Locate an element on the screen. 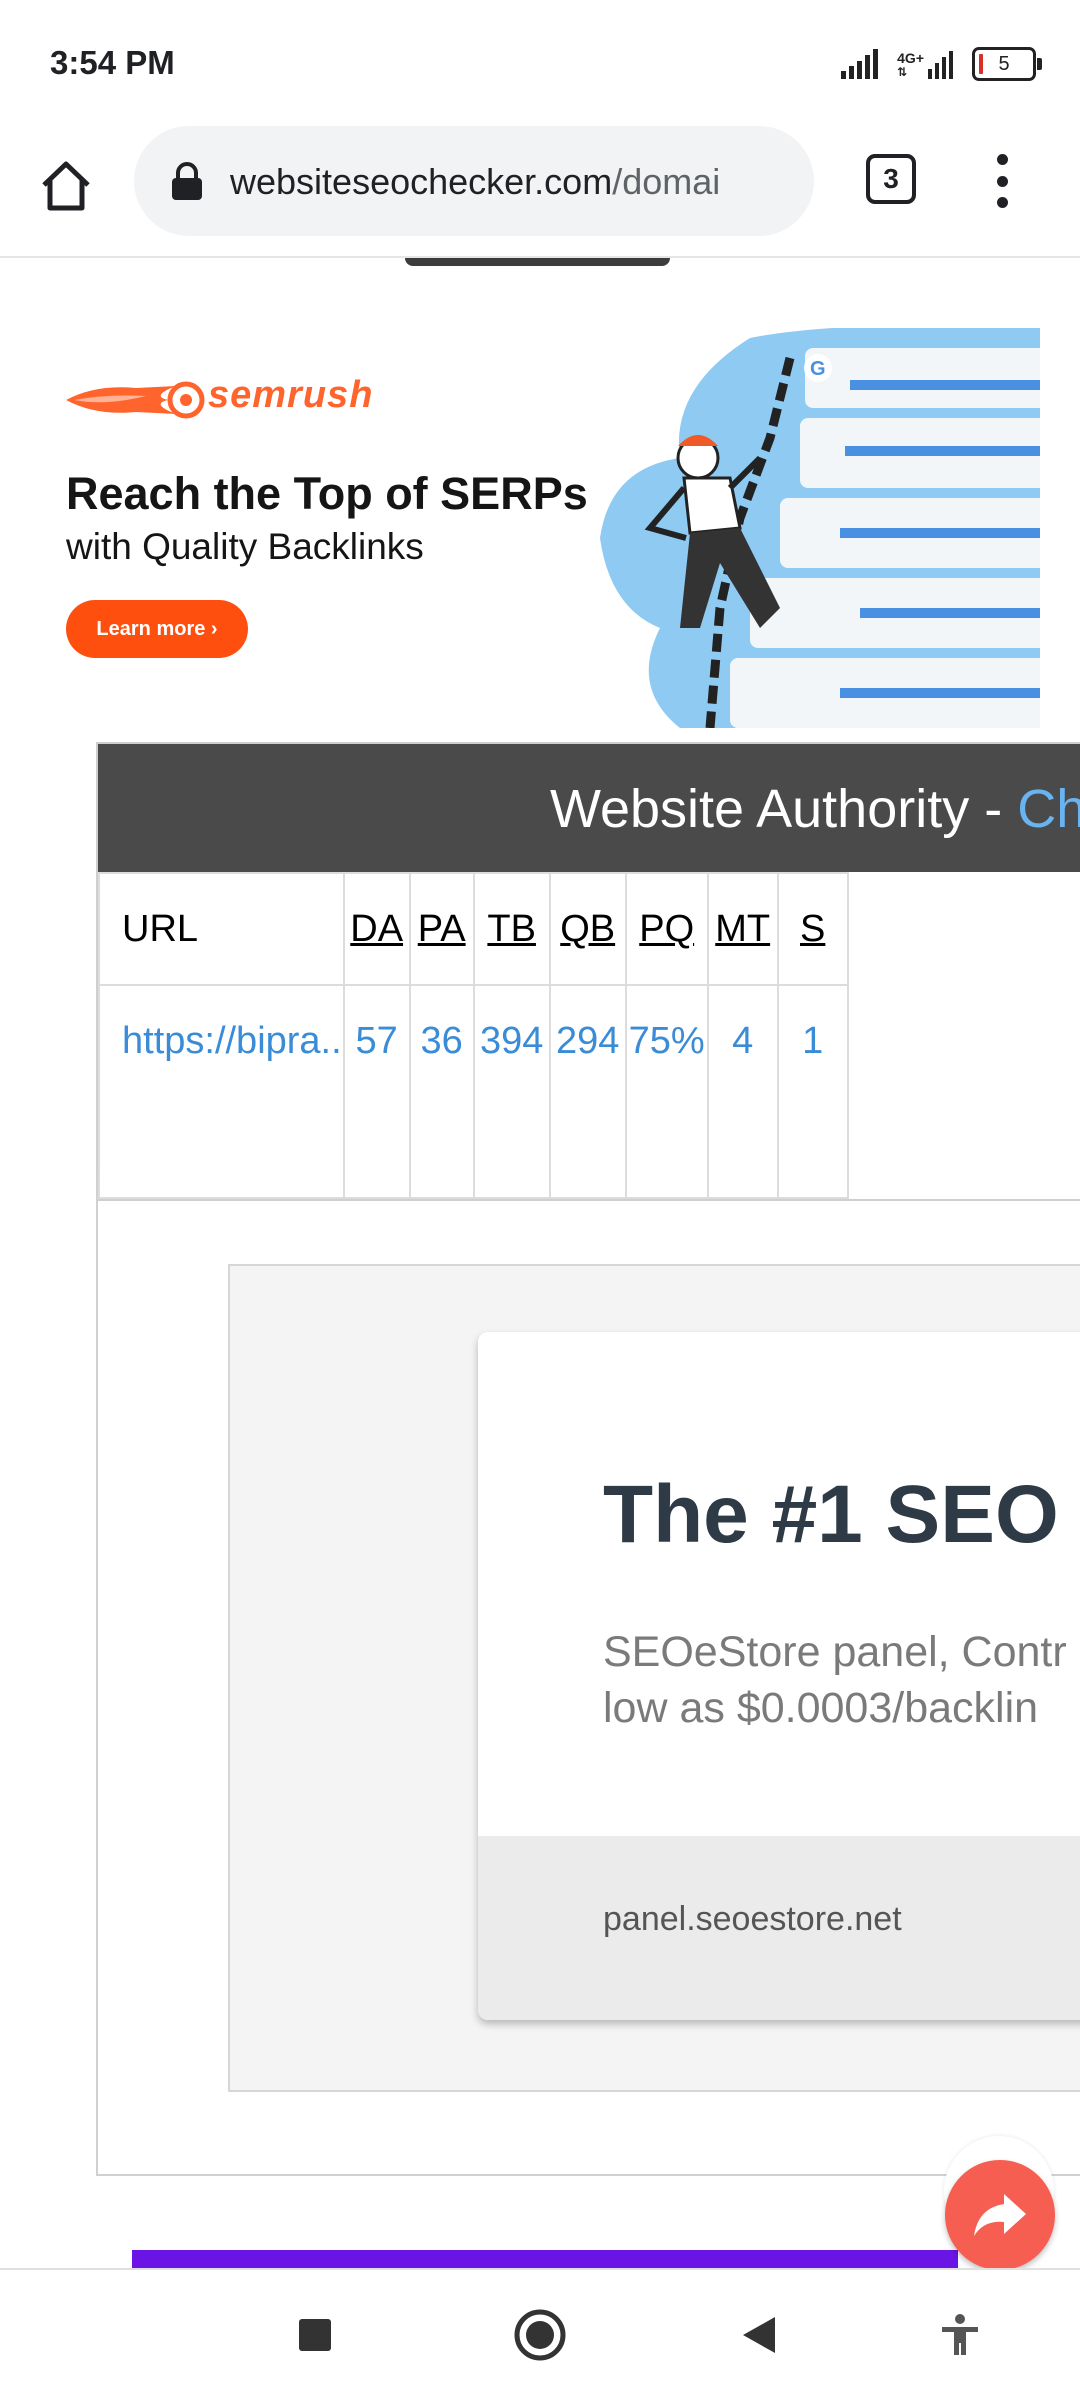 This screenshot has height=2402, width=1080. url-text: websiteseochecker.com/domai is located at coordinates (515, 182).